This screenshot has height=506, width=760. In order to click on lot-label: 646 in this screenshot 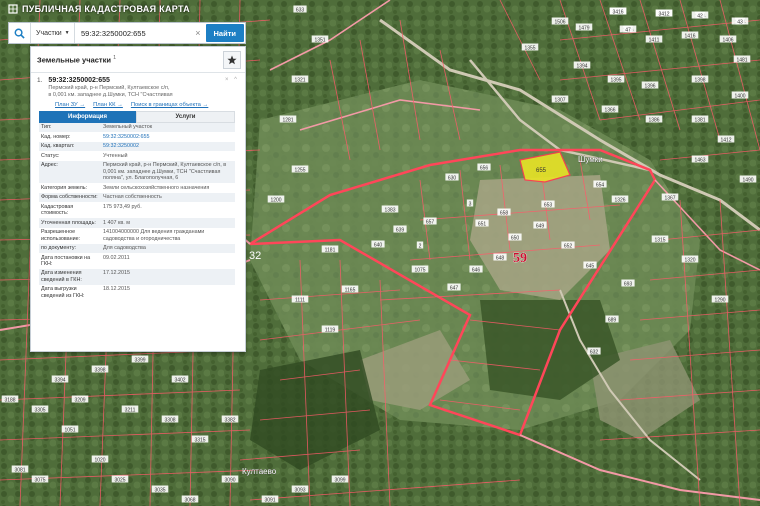, I will do `click(476, 271)`.